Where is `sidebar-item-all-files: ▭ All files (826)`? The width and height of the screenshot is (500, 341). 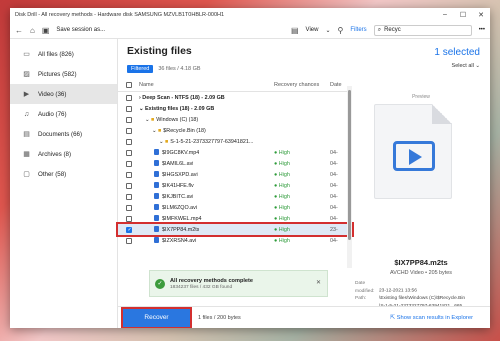
sidebar-item-all-files: ▭ All files (826) is located at coordinates (63, 54).